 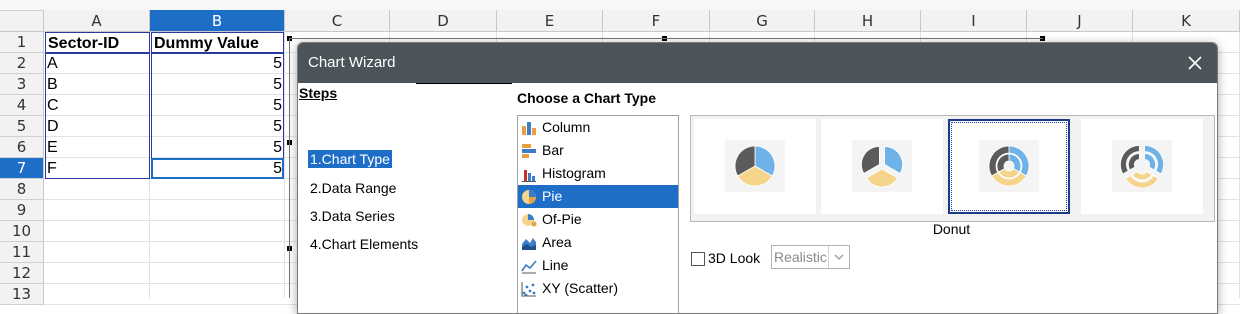 I want to click on cell-b1: Dummy Value, so click(x=217, y=42).